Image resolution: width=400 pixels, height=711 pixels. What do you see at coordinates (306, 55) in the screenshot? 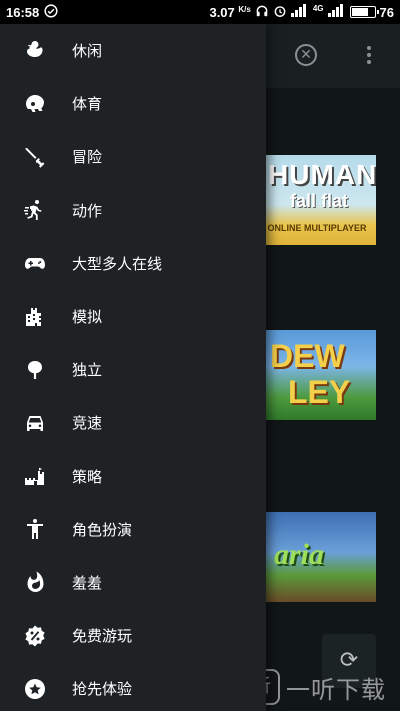
I see `close-circle-icon: ✕` at bounding box center [306, 55].